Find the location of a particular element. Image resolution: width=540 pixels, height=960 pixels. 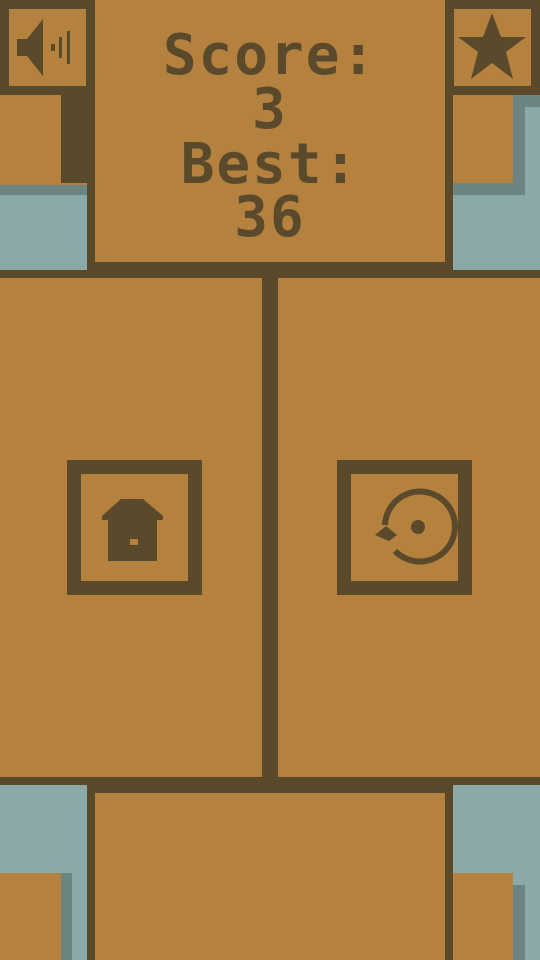

tile-bottom-left is located at coordinates (30, 916).